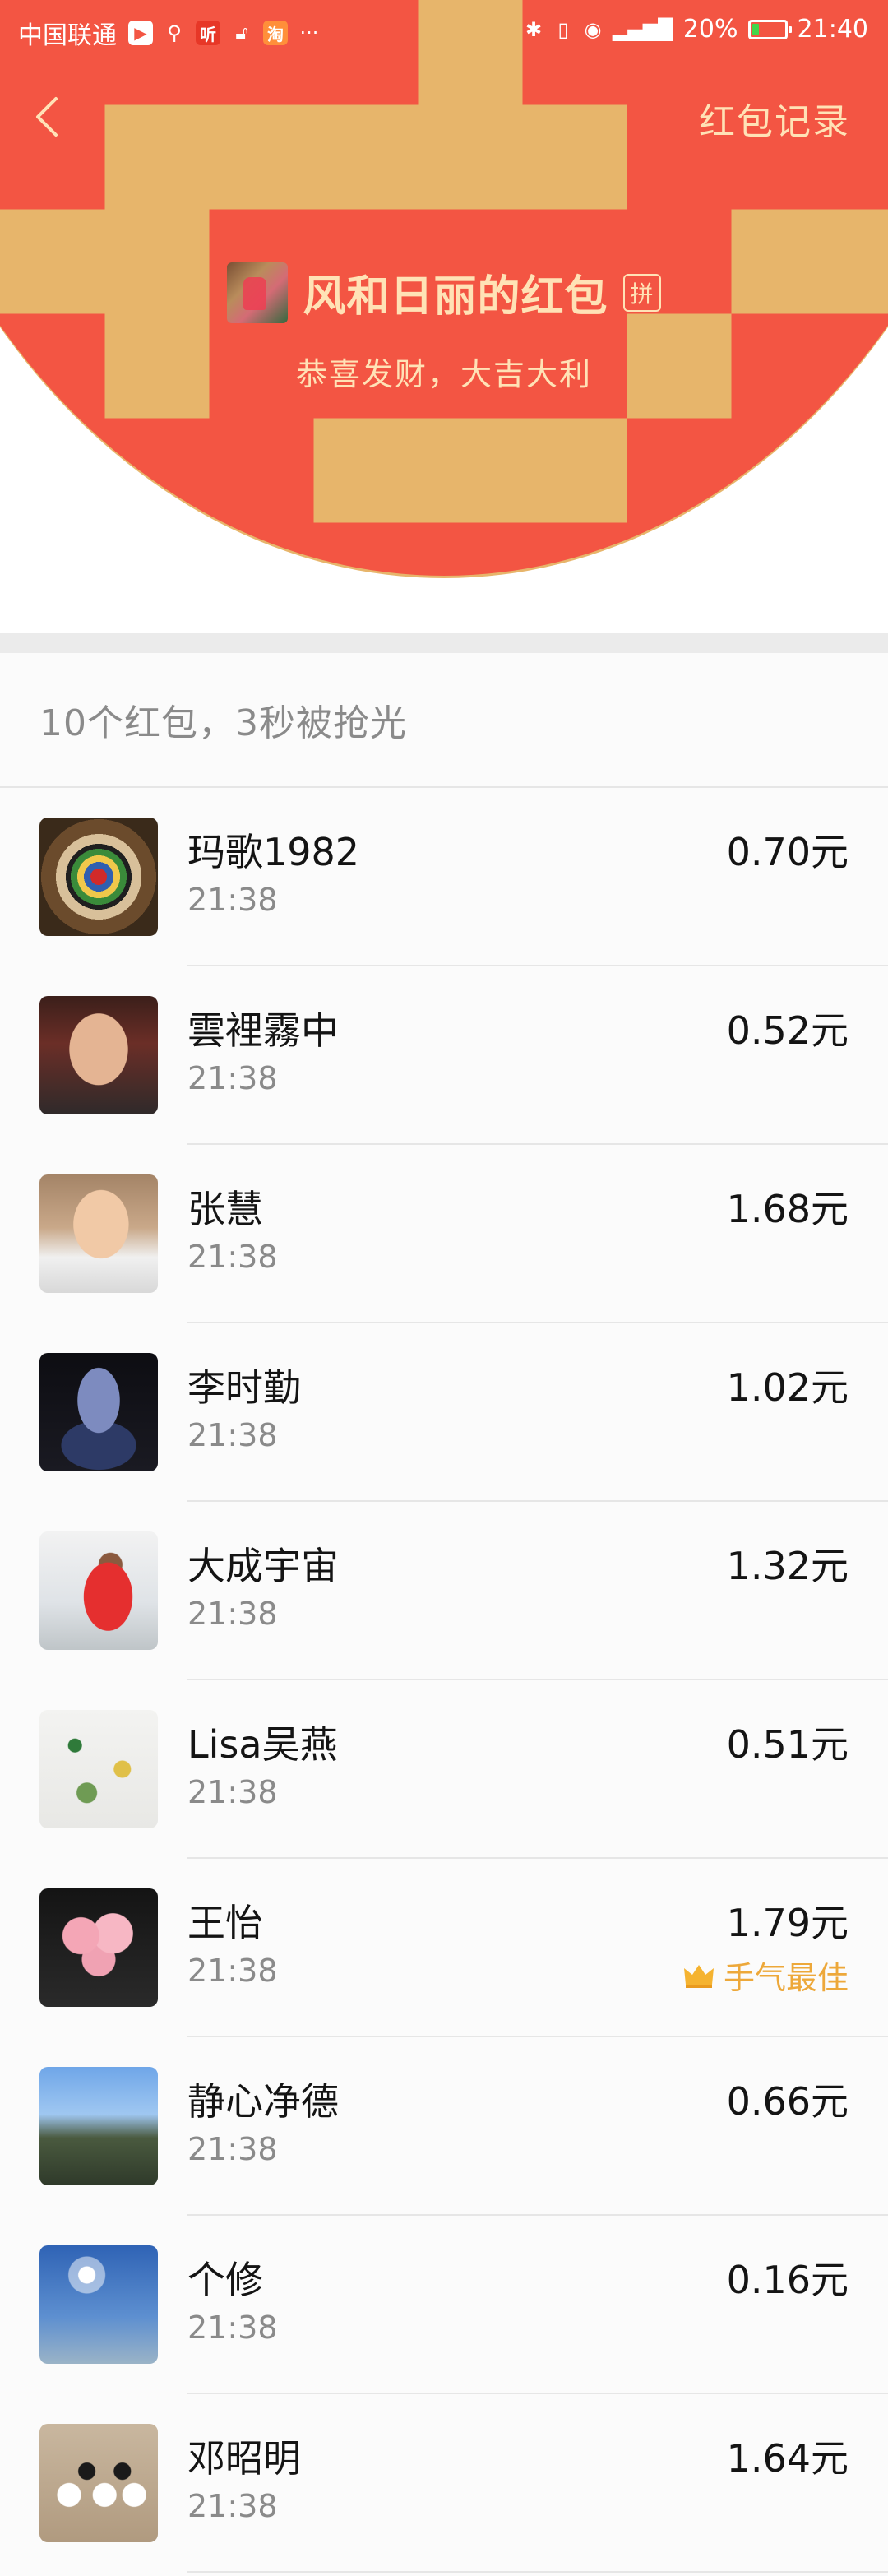 This screenshot has height=2576, width=888. I want to click on vibrate-icon: ▯, so click(563, 29).